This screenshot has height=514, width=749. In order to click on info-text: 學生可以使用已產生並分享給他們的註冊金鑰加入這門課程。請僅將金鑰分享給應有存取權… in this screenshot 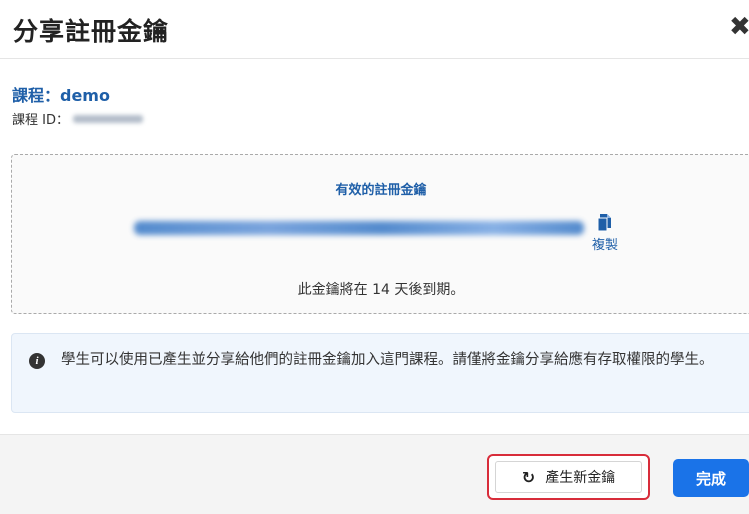, I will do `click(387, 360)`.